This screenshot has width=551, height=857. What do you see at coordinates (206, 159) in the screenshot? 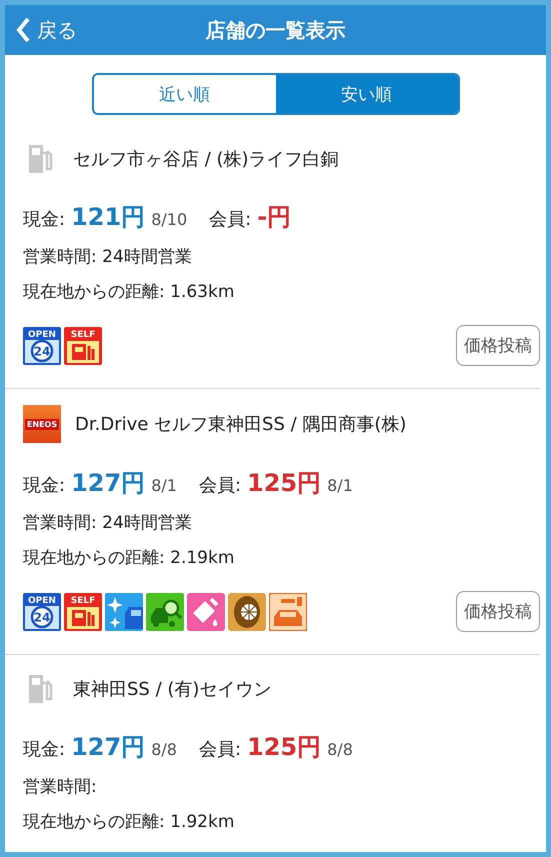
I see `store-name: セルフ市ヶ谷店 / (株)ライフ白銅` at bounding box center [206, 159].